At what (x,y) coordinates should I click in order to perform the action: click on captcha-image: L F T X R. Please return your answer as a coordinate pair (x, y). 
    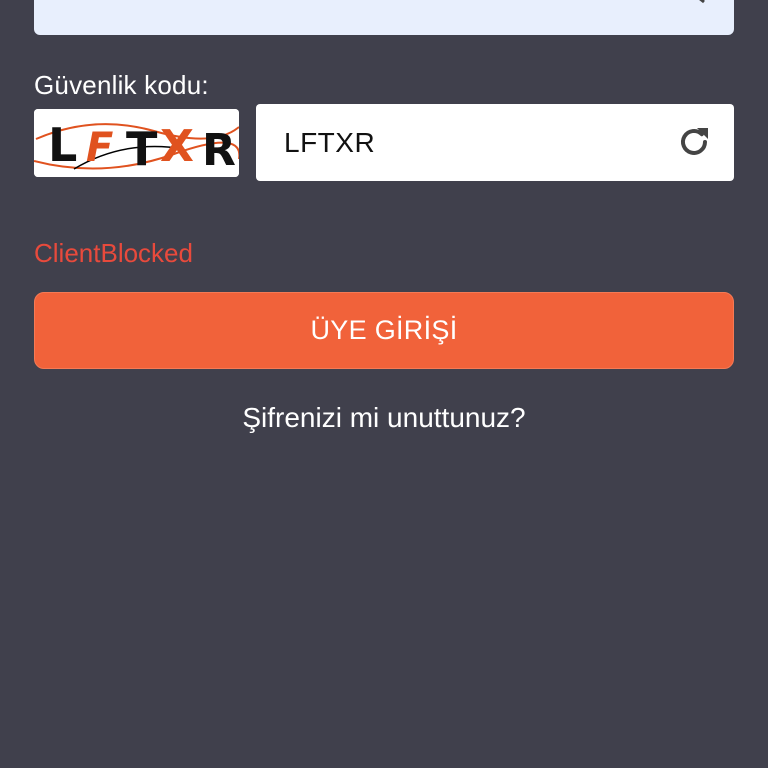
    Looking at the image, I should click on (136, 143).